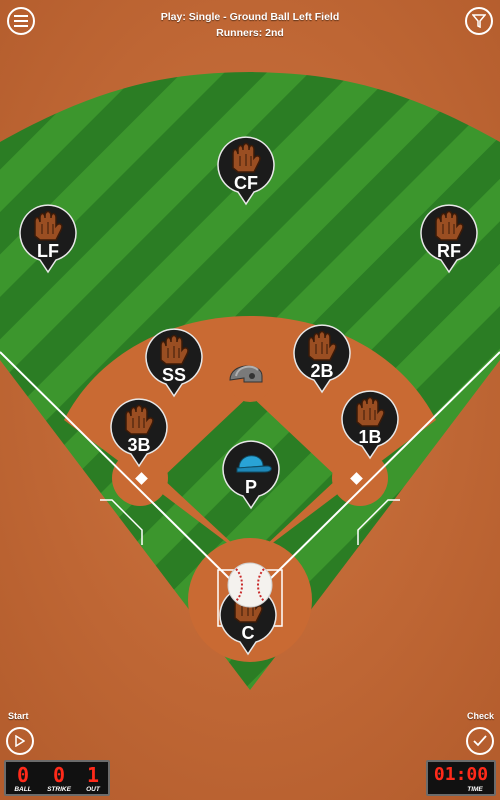 The height and width of the screenshot is (800, 500). I want to click on position-label-c: C, so click(248, 633).